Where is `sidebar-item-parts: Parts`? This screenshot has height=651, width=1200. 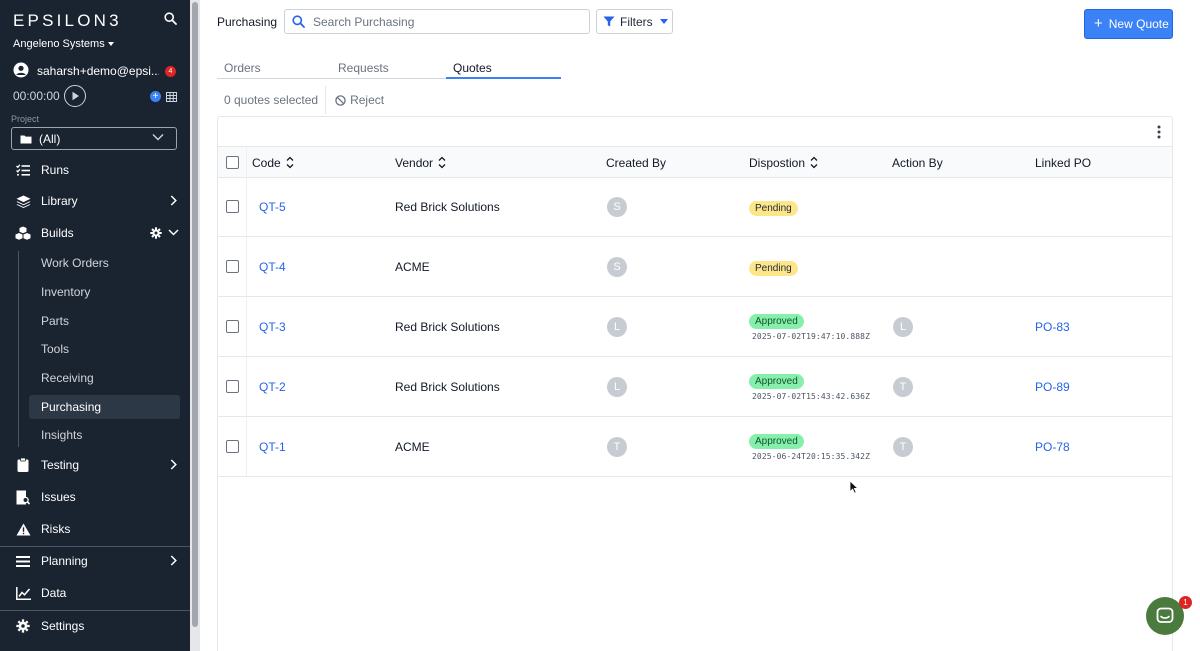
sidebar-item-parts: Parts is located at coordinates (104, 321).